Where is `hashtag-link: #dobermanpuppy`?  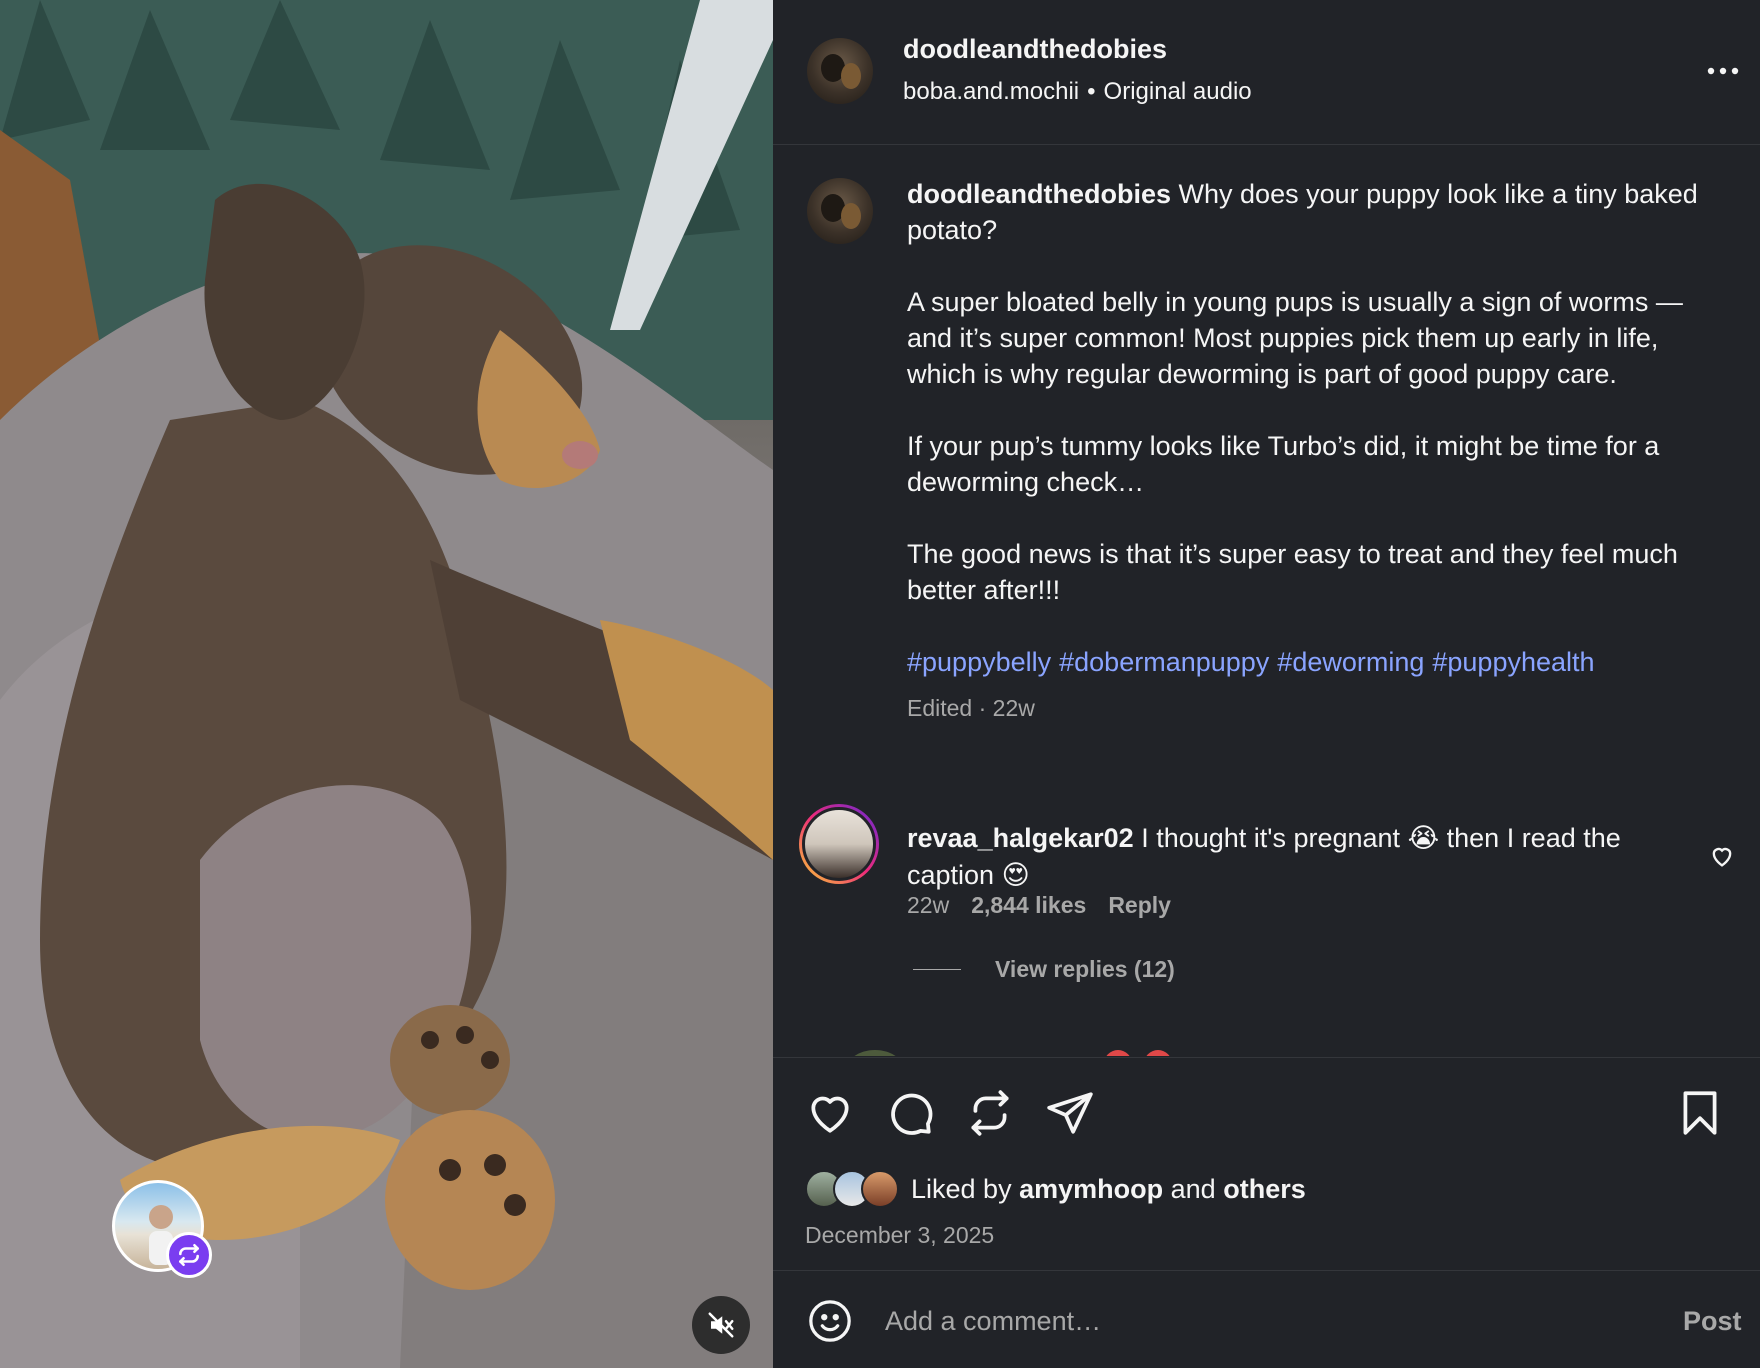 hashtag-link: #dobermanpuppy is located at coordinates (1164, 662).